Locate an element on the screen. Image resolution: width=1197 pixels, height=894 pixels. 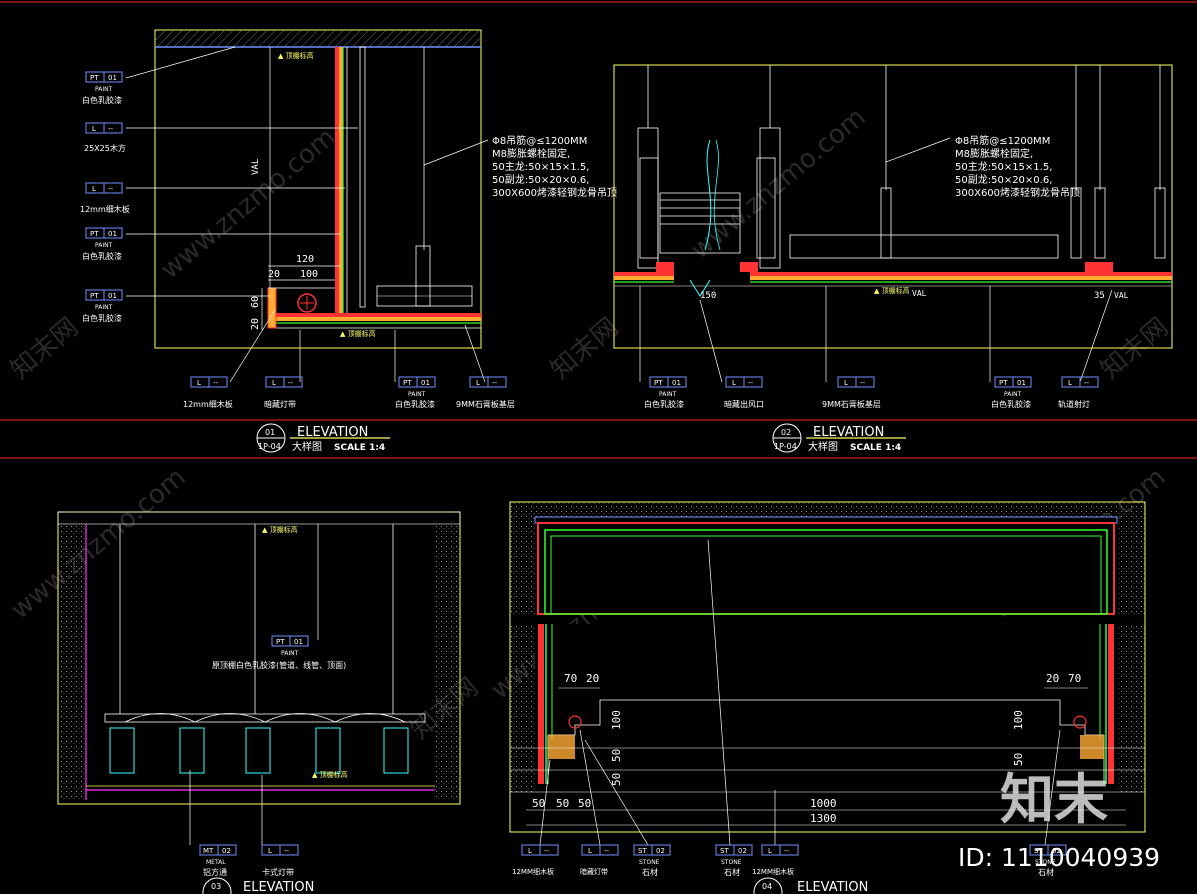
svg-text: Φ8吊筋@≤1200MM is located at coordinates (539, 140).